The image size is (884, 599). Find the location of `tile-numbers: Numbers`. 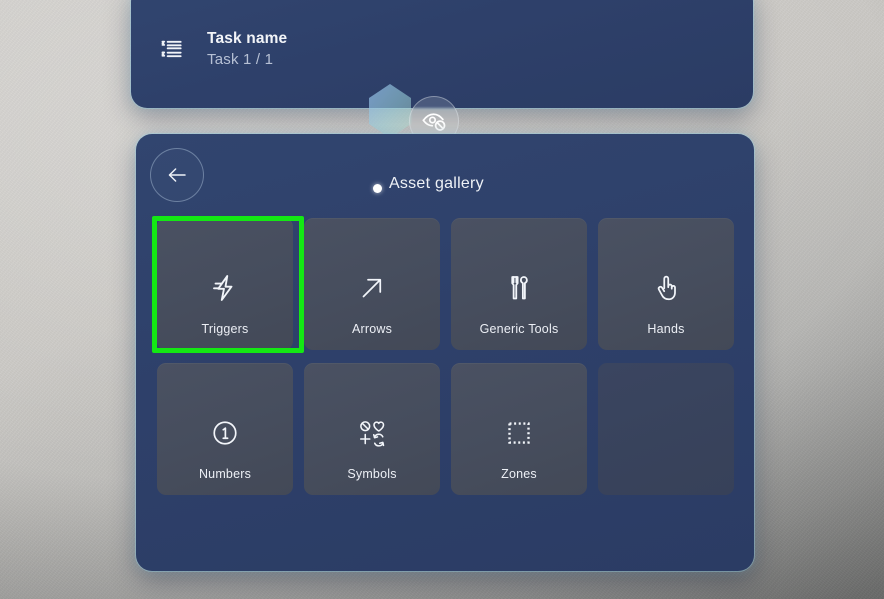

tile-numbers: Numbers is located at coordinates (225, 429).